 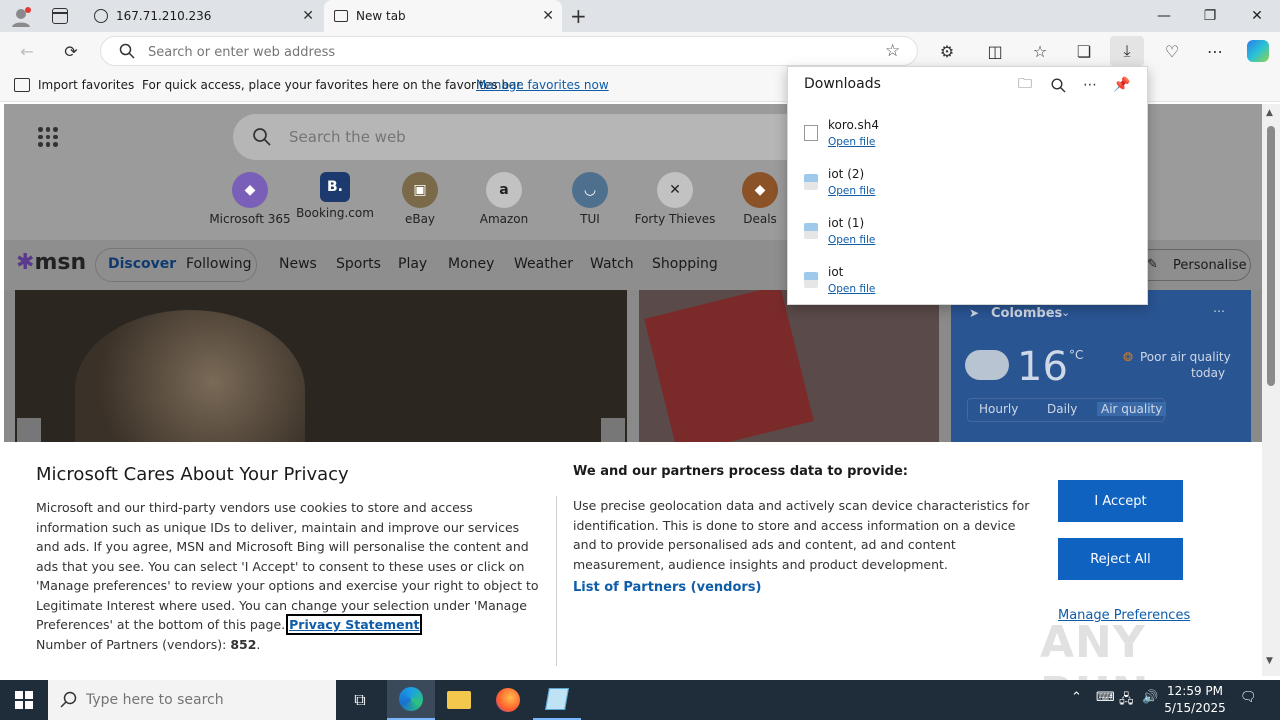 What do you see at coordinates (489, 137) in the screenshot?
I see `web-search-input` at bounding box center [489, 137].